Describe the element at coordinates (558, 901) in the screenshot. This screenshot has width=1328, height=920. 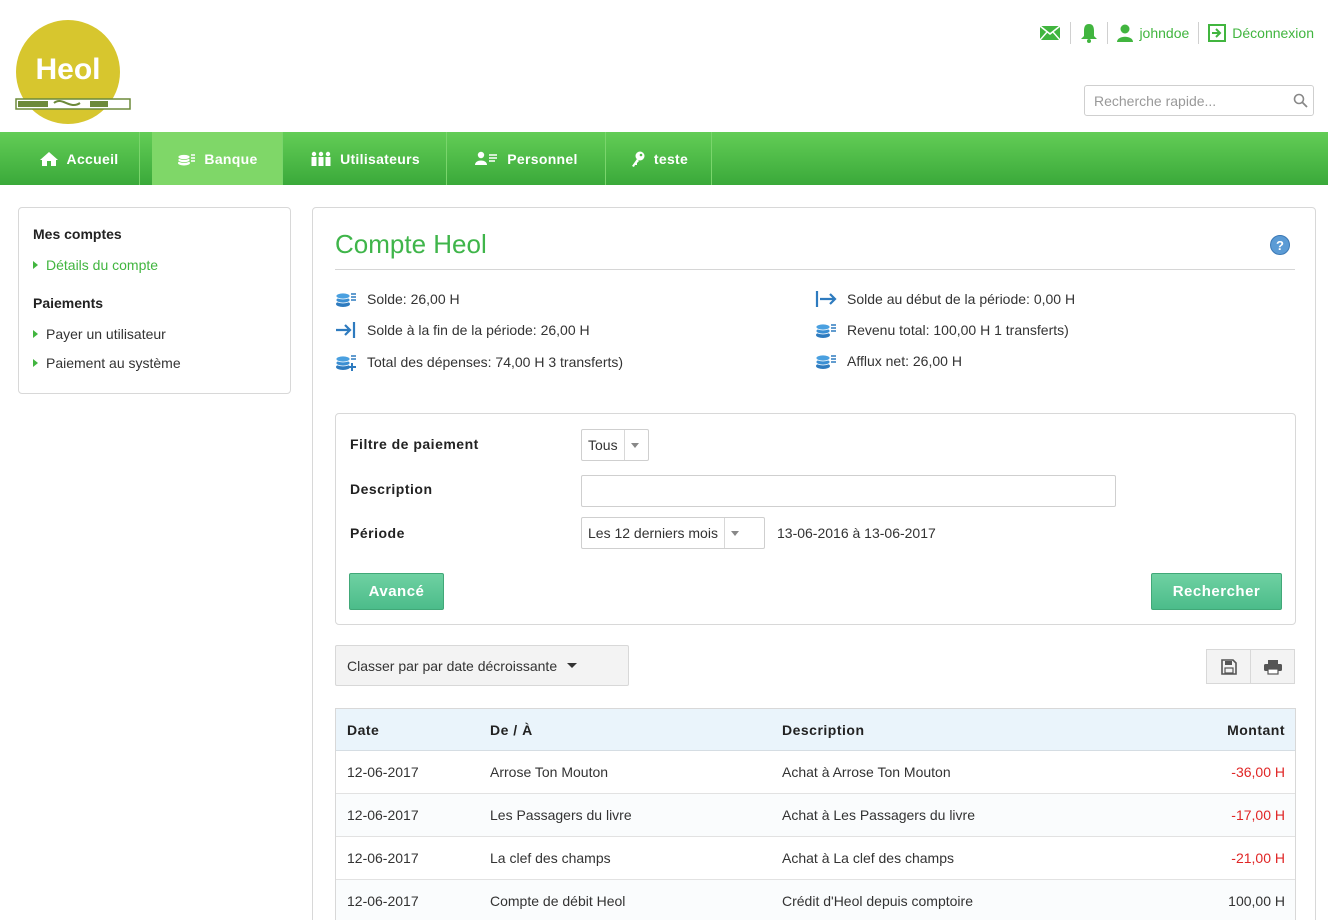
I see `row-from: Compte de débit Heol` at that location.